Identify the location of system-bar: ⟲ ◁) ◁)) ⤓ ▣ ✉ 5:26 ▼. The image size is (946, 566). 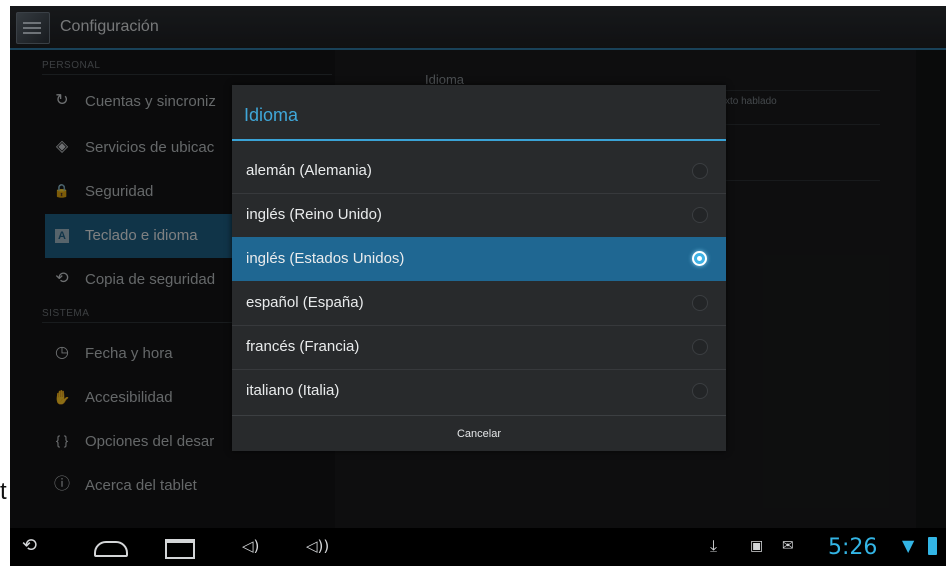
(478, 547).